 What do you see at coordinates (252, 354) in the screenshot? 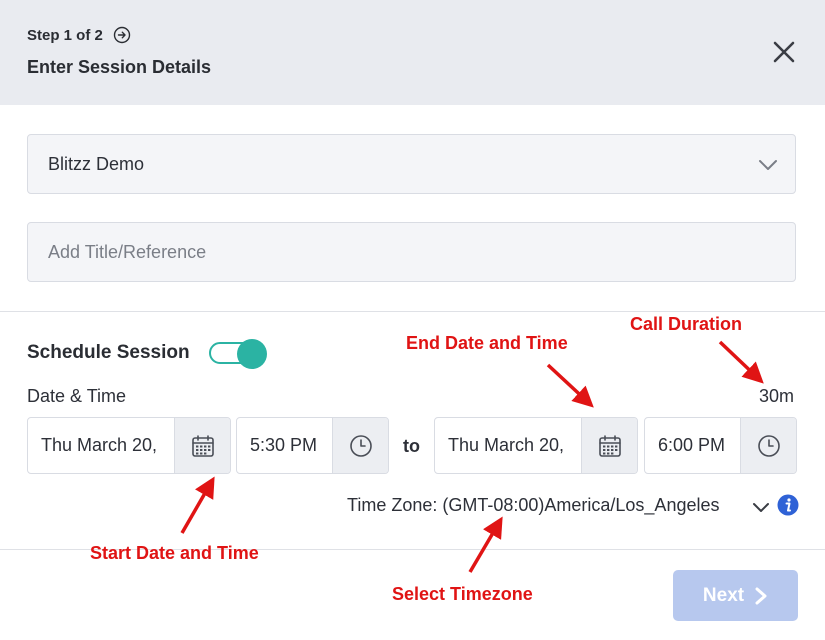
I see `toggle-knob` at bounding box center [252, 354].